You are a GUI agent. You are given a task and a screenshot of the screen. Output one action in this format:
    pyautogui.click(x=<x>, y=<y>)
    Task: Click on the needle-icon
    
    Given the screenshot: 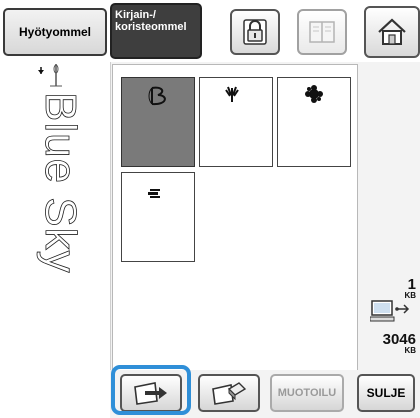 What is the action you would take?
    pyautogui.click(x=50, y=75)
    